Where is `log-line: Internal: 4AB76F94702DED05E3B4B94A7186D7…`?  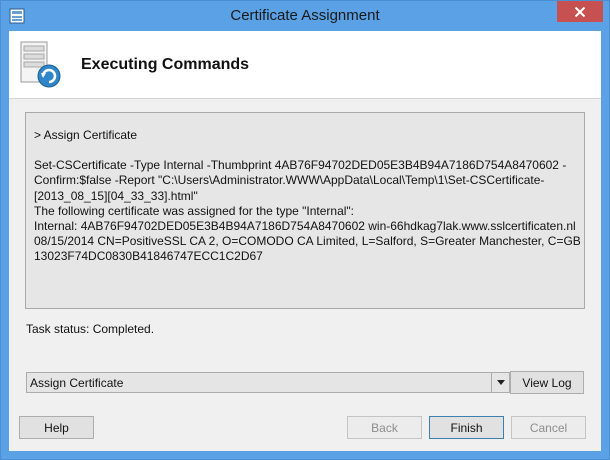
log-line: Internal: 4AB76F94702DED05E3B4B94A7186D7… is located at coordinates (305, 226).